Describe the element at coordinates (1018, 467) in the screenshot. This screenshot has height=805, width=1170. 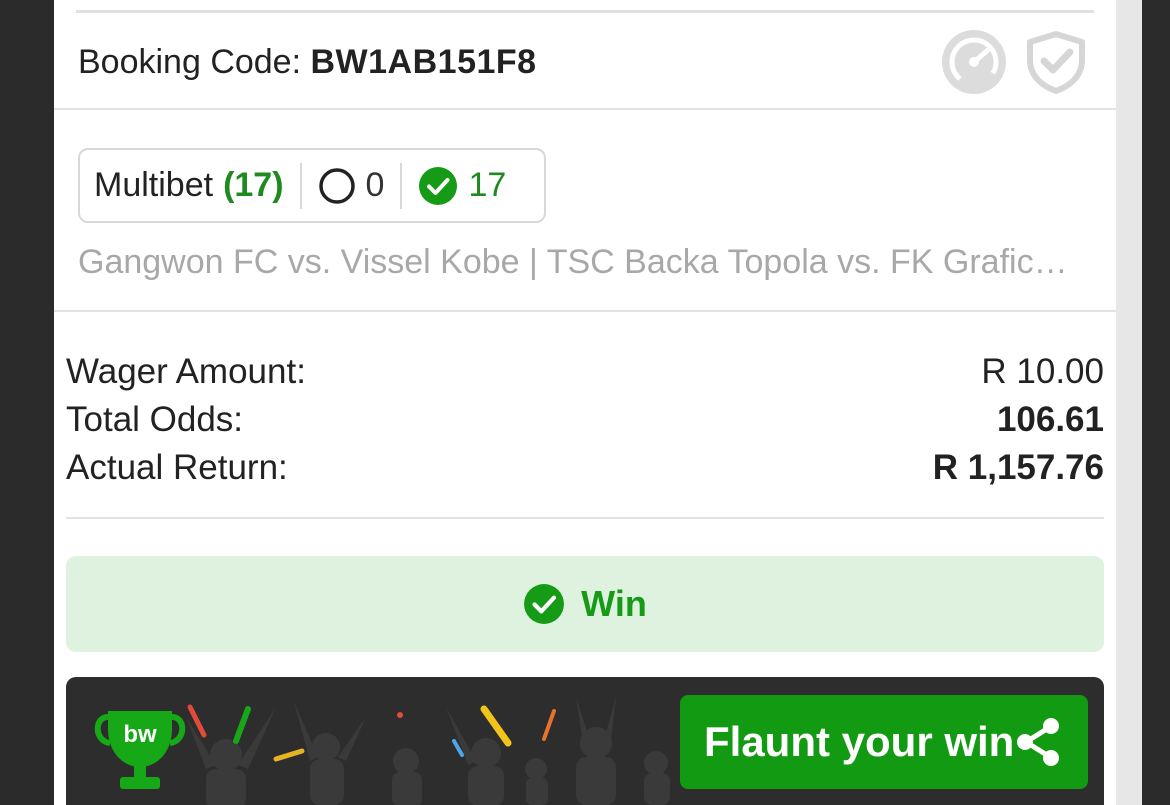
I see `return-value: R 1,157.76` at that location.